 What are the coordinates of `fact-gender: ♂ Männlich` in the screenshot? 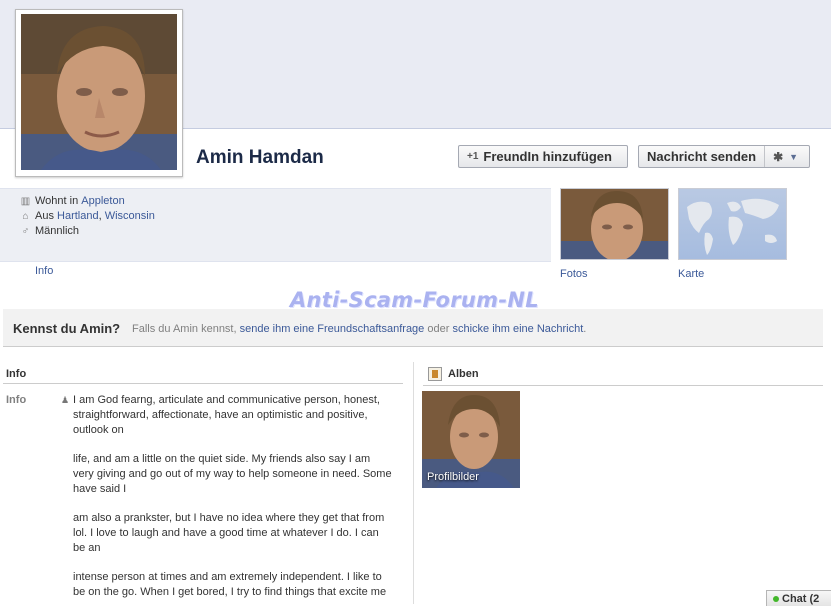 It's located at (49, 231).